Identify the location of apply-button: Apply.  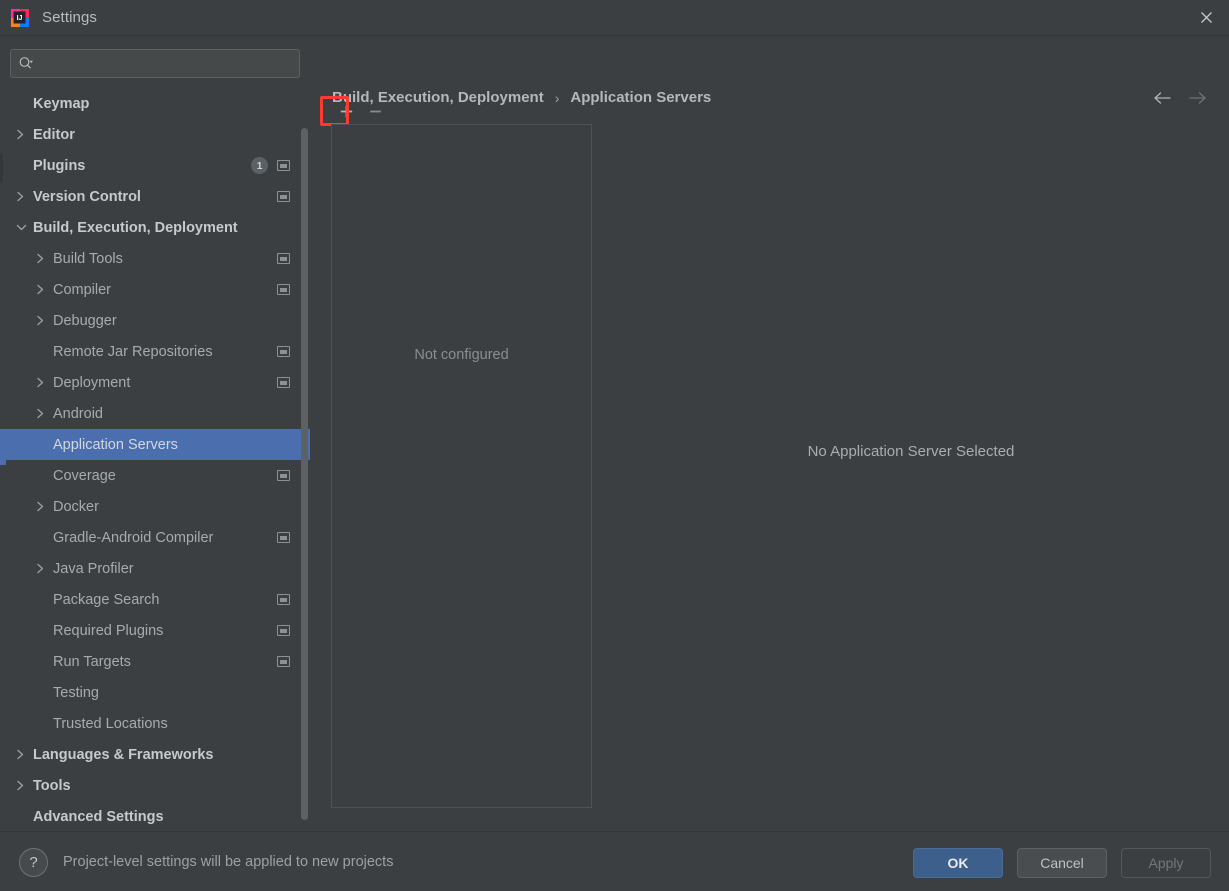
(1166, 863).